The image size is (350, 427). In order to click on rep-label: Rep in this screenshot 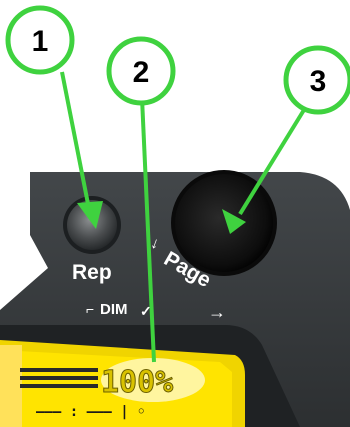, I will do `click(92, 272)`.